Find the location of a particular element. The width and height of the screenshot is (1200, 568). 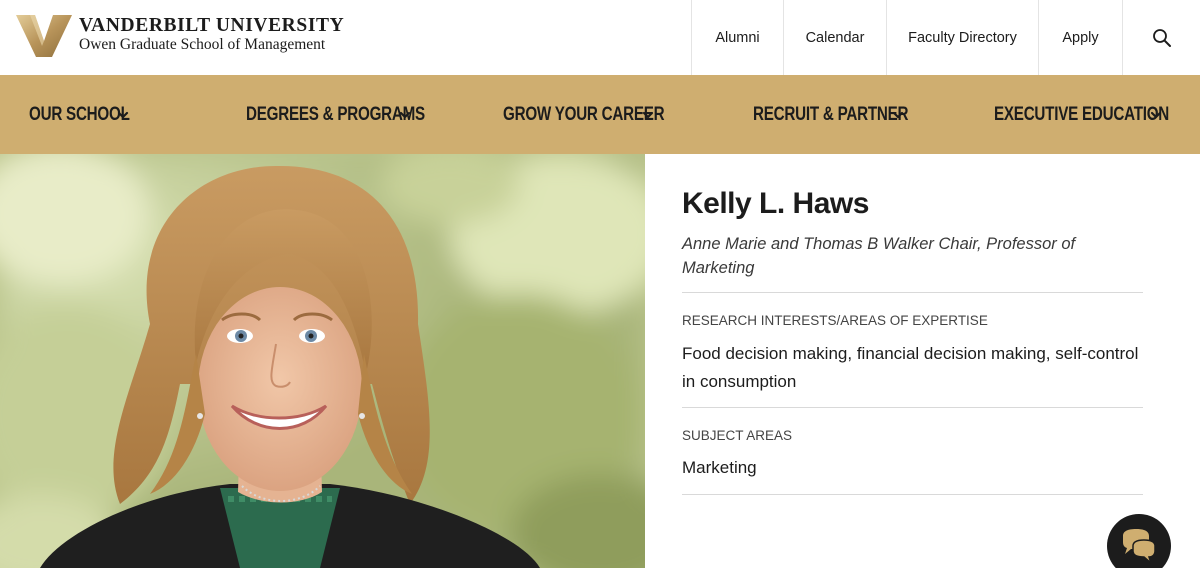

nav-item-our-school: OUR SCHOOL is located at coordinates (92, 114).